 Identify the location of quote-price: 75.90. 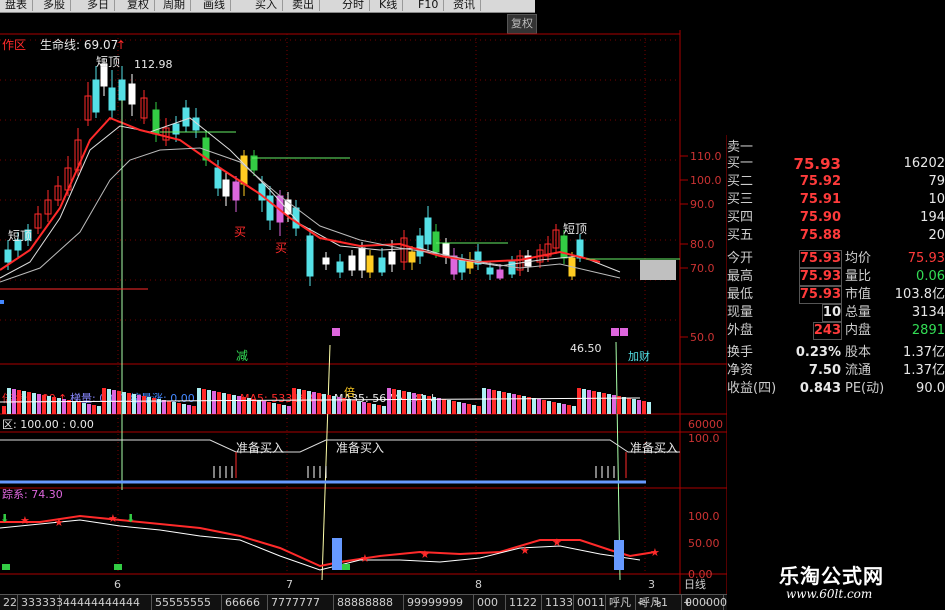
(820, 217).